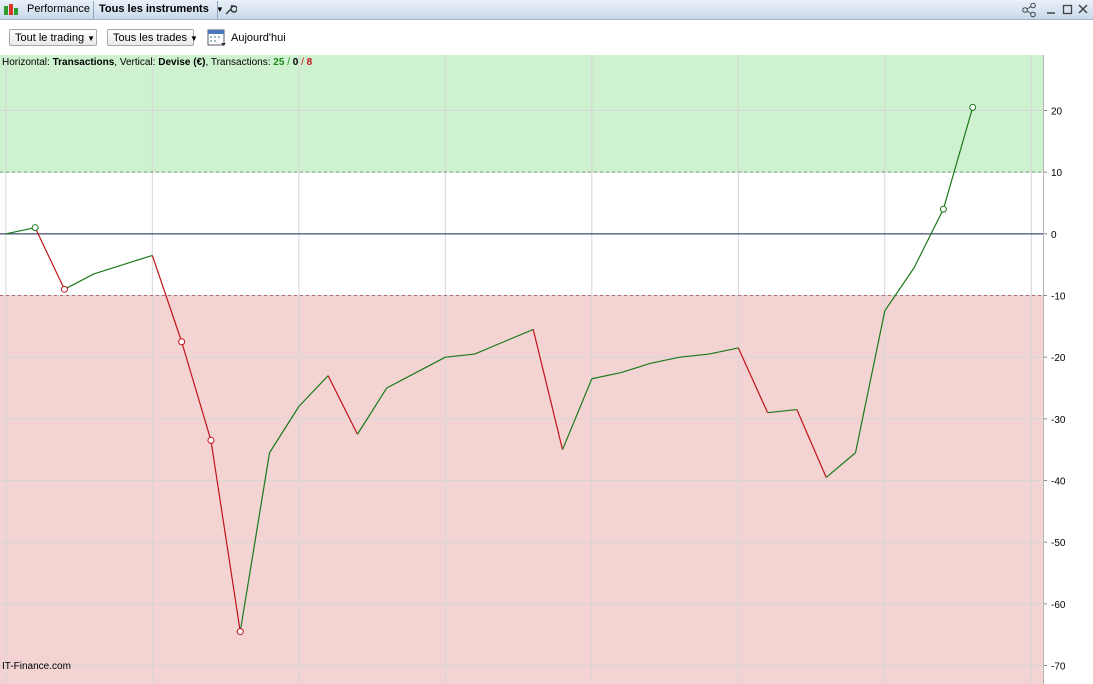 This screenshot has height=684, width=1093. I want to click on vertical-value: Devise (€), so click(182, 62).